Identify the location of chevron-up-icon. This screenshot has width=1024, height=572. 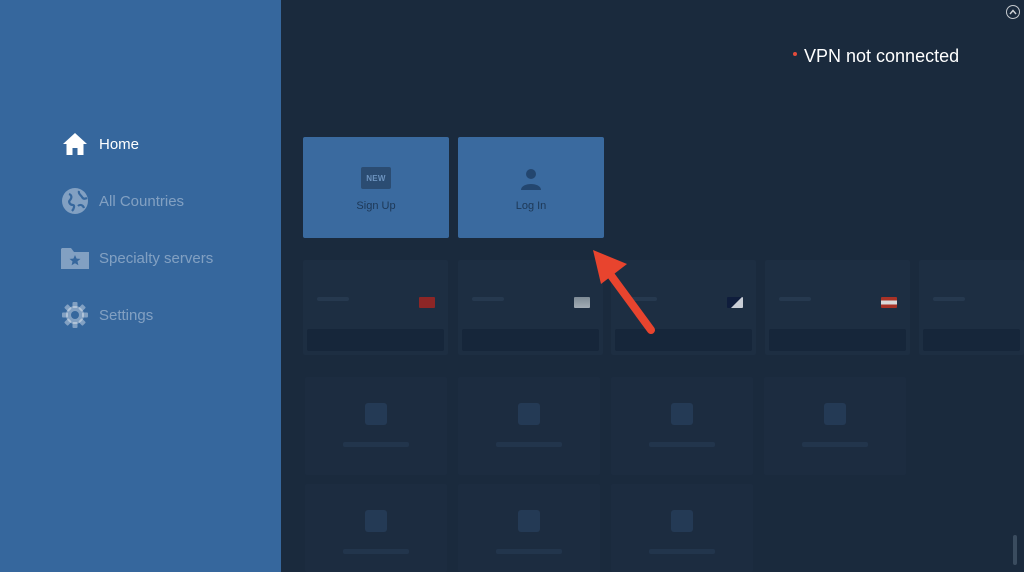
(1013, 12).